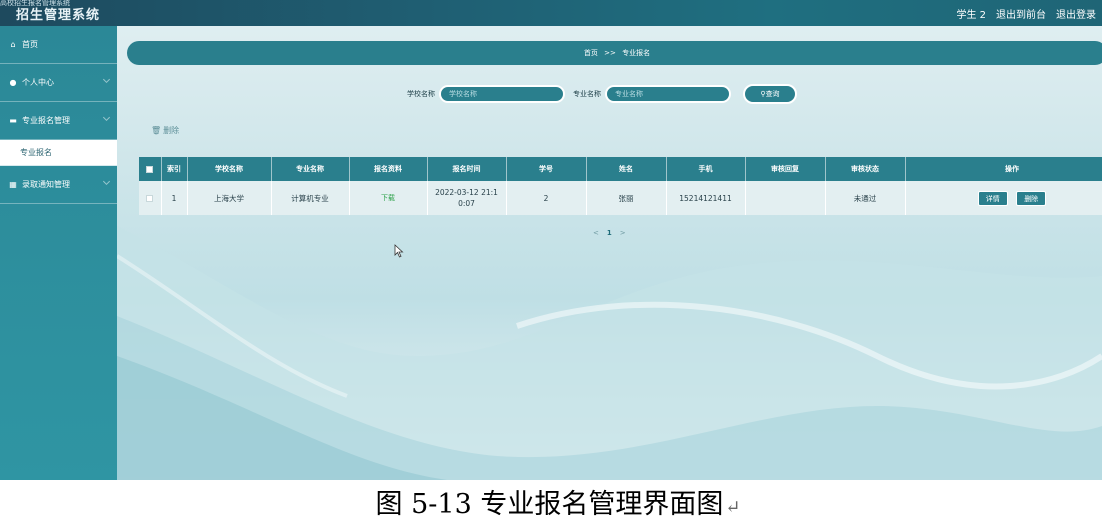 This screenshot has height=530, width=1102. I want to click on school-name-input: 学校名称, so click(502, 94).